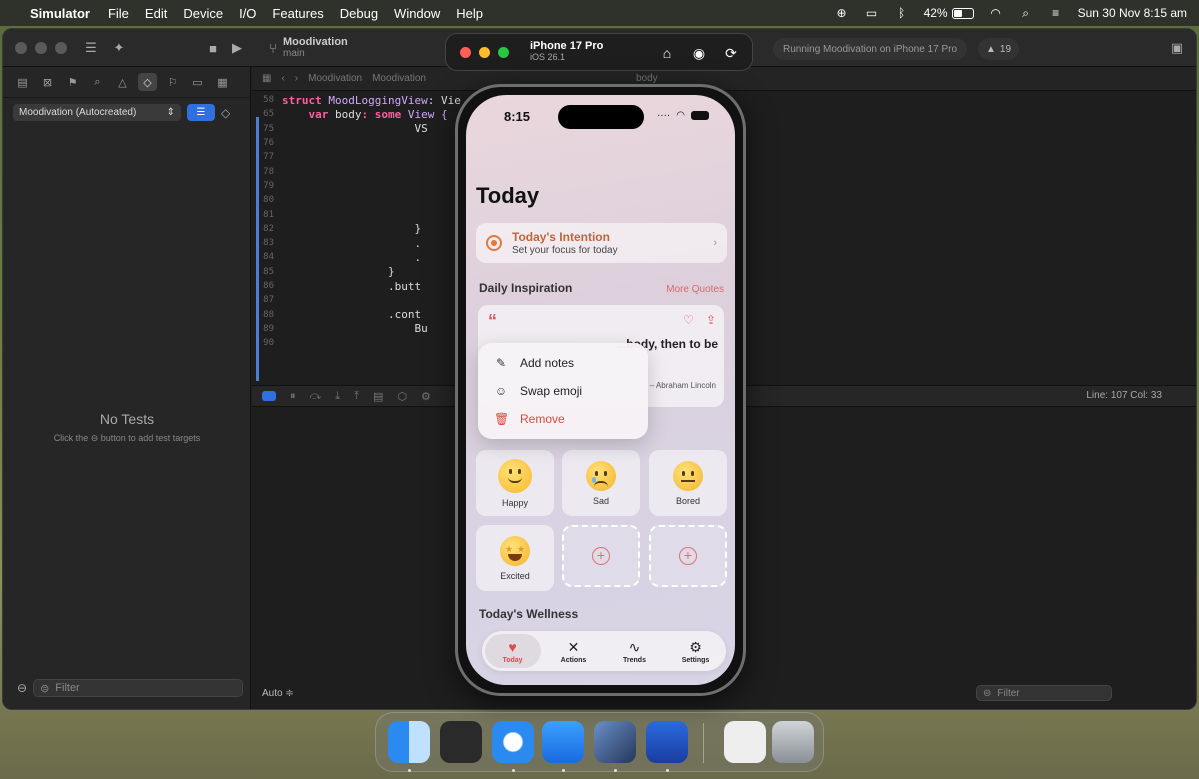 The image size is (1199, 779). I want to click on mood-card-excited: ★ ★ Excited, so click(515, 558).